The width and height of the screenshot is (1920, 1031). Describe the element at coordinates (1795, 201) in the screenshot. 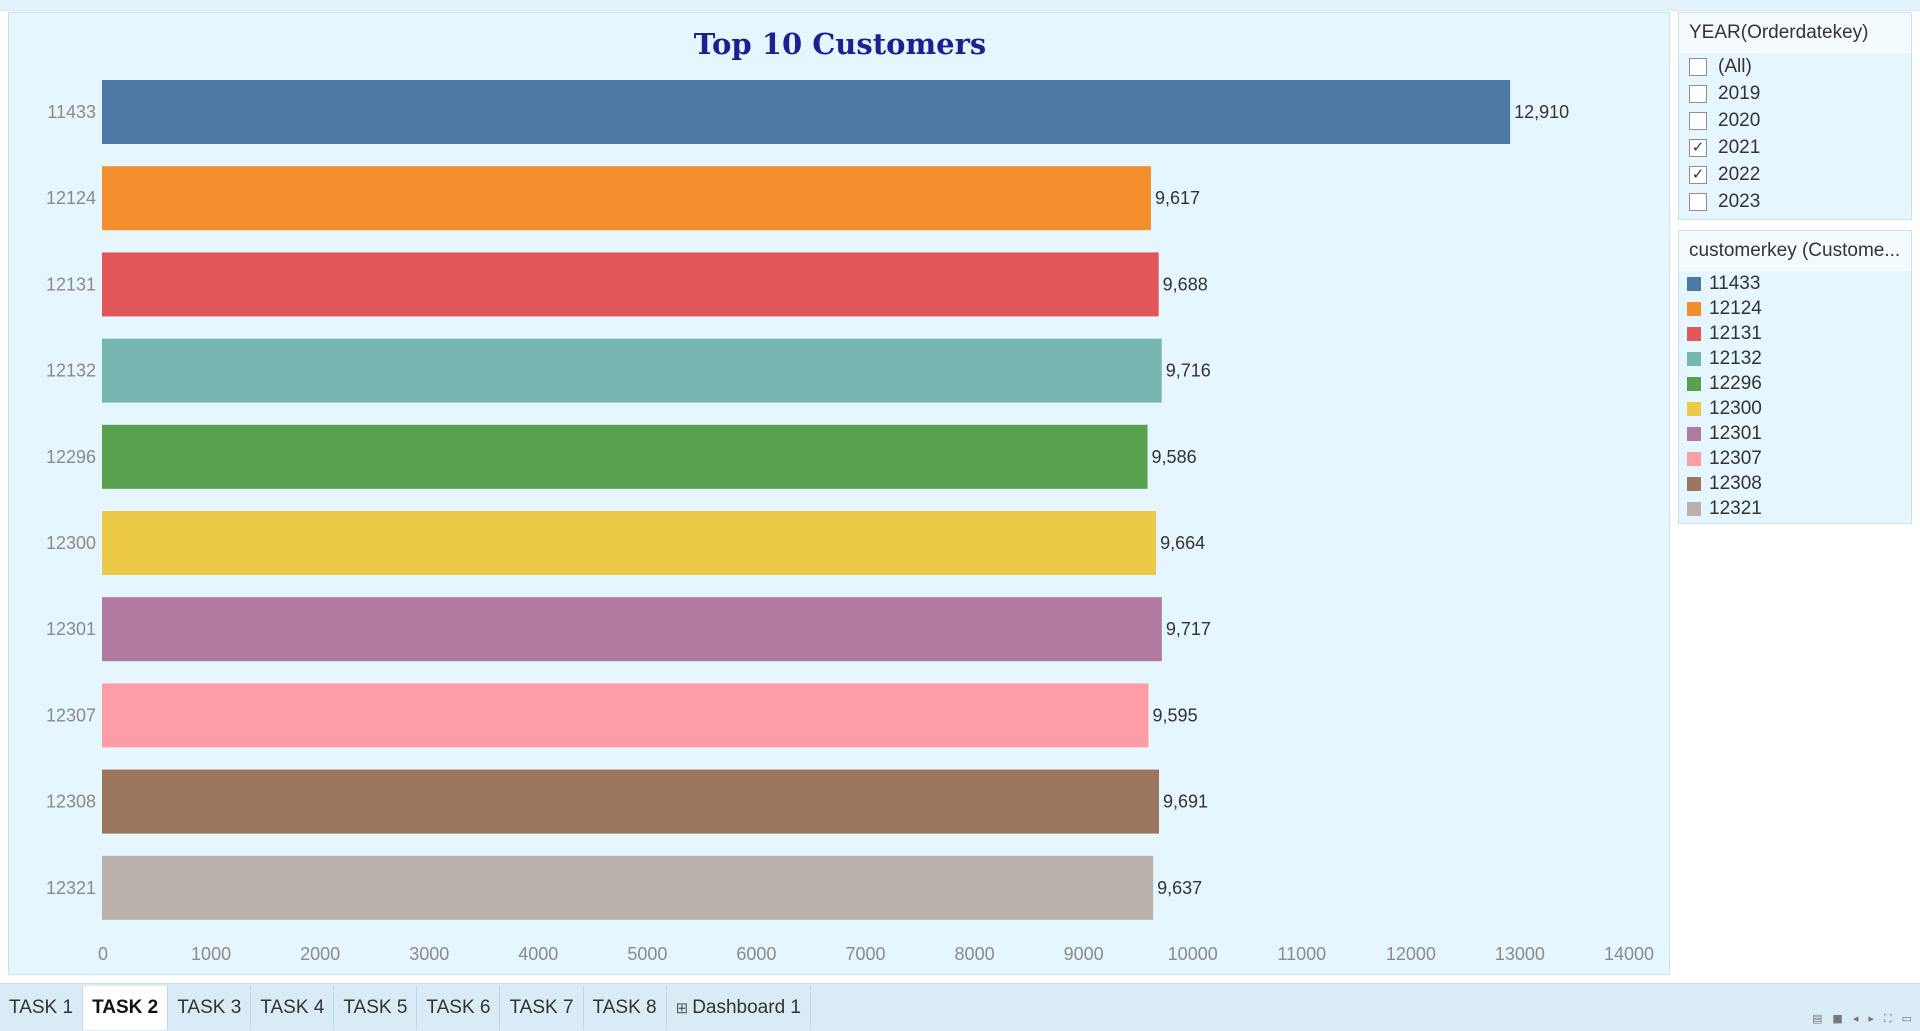

I see `year-filter-option: 2023` at that location.